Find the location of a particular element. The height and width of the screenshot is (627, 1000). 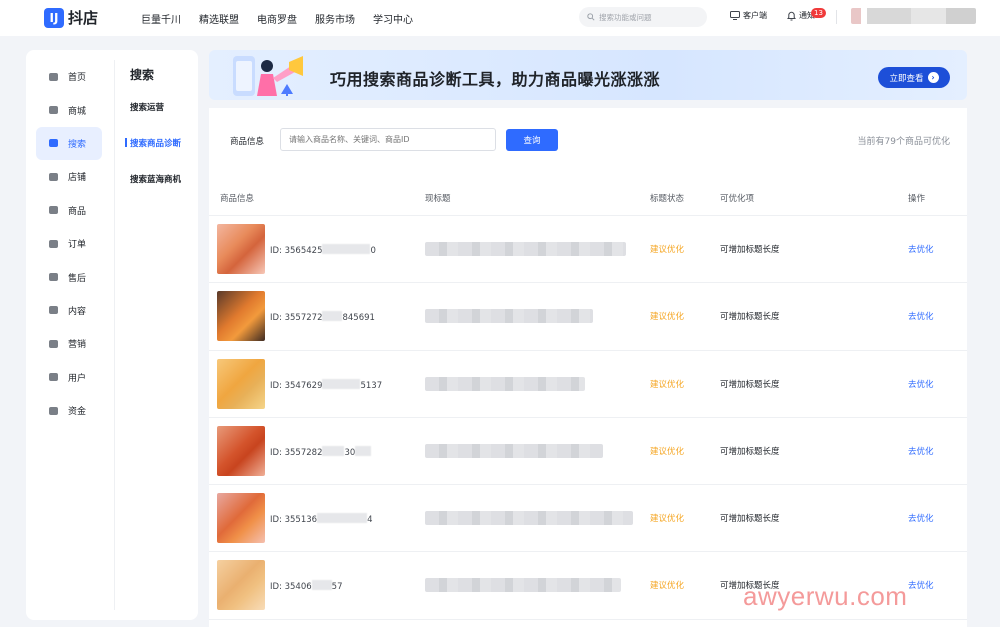

product-id: ID: 3557282 30 is located at coordinates (321, 451).